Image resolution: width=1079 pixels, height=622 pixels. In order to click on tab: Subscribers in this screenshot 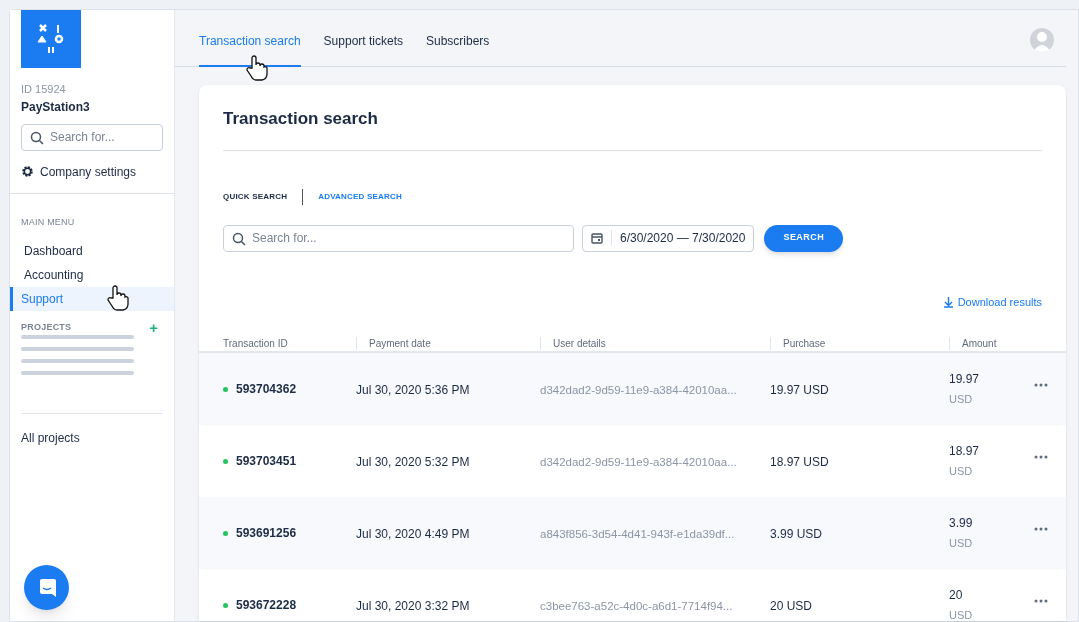, I will do `click(458, 49)`.